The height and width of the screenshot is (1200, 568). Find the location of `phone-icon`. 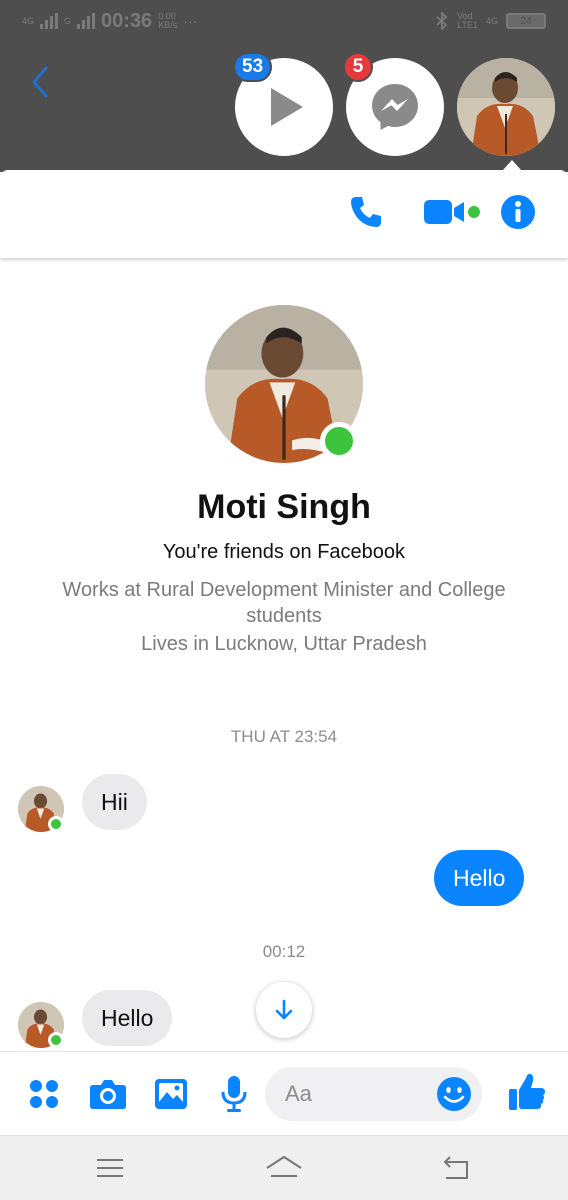

phone-icon is located at coordinates (366, 212).